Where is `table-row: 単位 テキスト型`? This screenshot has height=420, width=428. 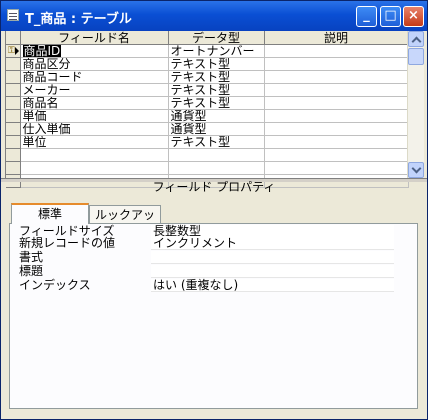
table-row: 単位 テキスト型 is located at coordinates (207, 142).